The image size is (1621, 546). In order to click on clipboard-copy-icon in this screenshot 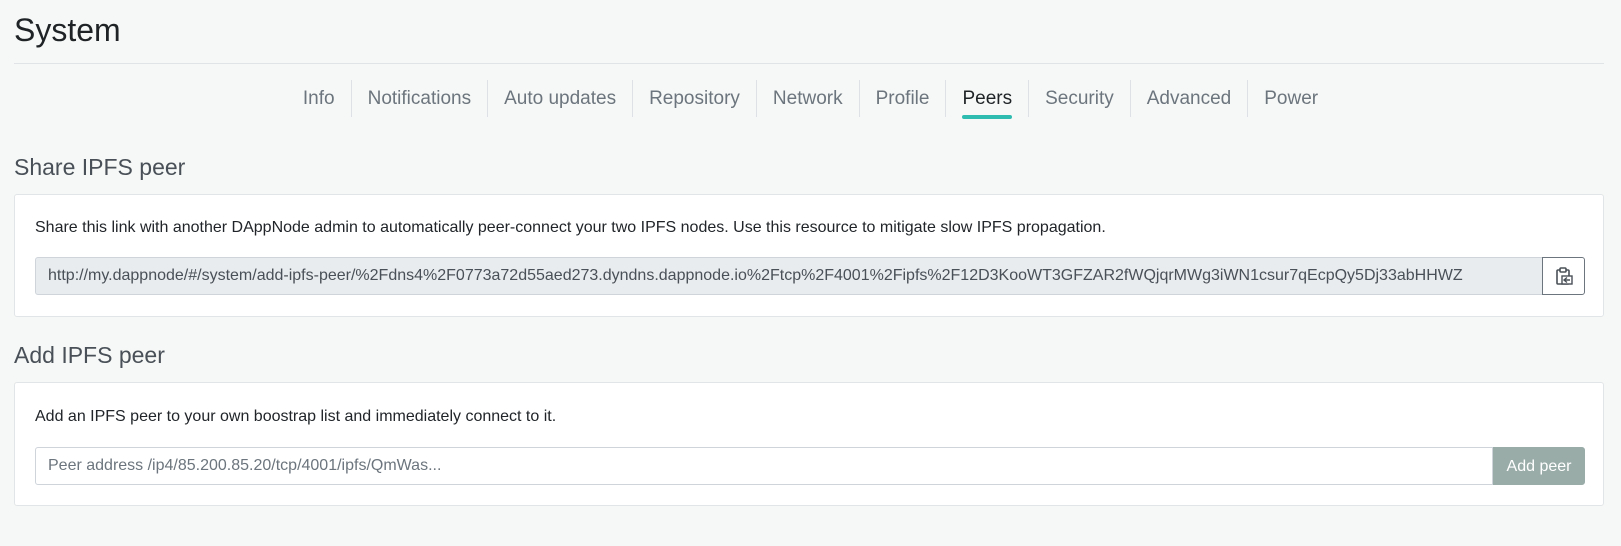, I will do `click(1564, 276)`.